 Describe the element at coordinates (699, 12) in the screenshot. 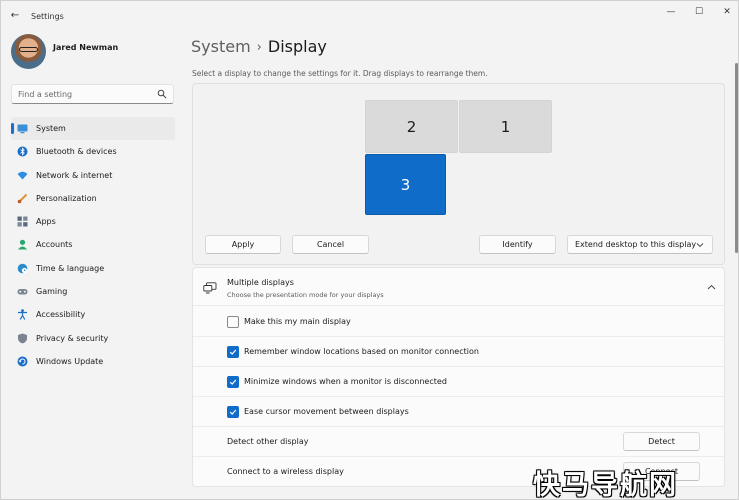

I see `maximize-button: ☐` at that location.